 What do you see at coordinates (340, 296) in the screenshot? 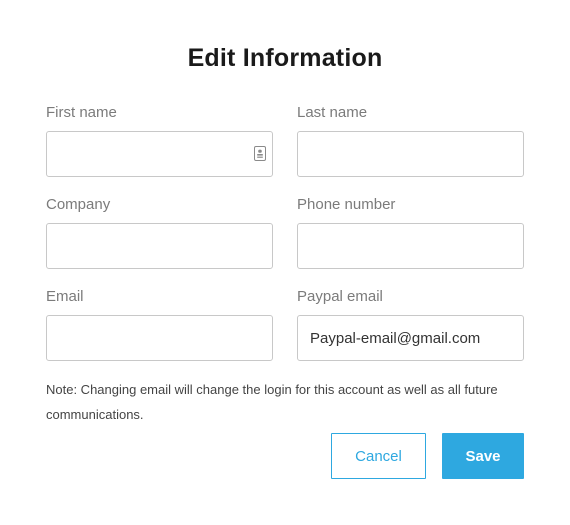
I see `paypal-email-label: Paypal email` at bounding box center [340, 296].